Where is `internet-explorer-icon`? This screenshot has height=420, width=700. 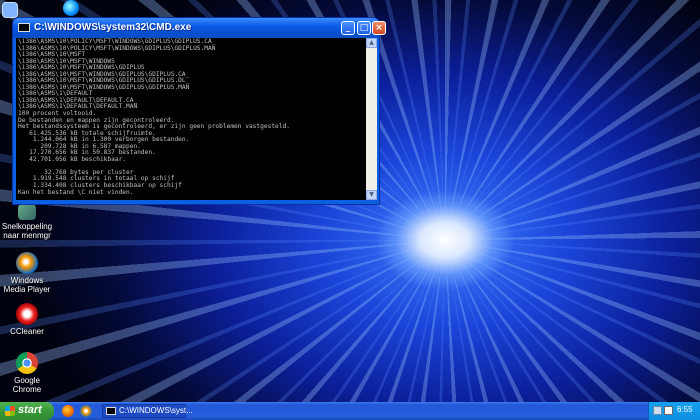
internet-explorer-icon is located at coordinates (71, 9).